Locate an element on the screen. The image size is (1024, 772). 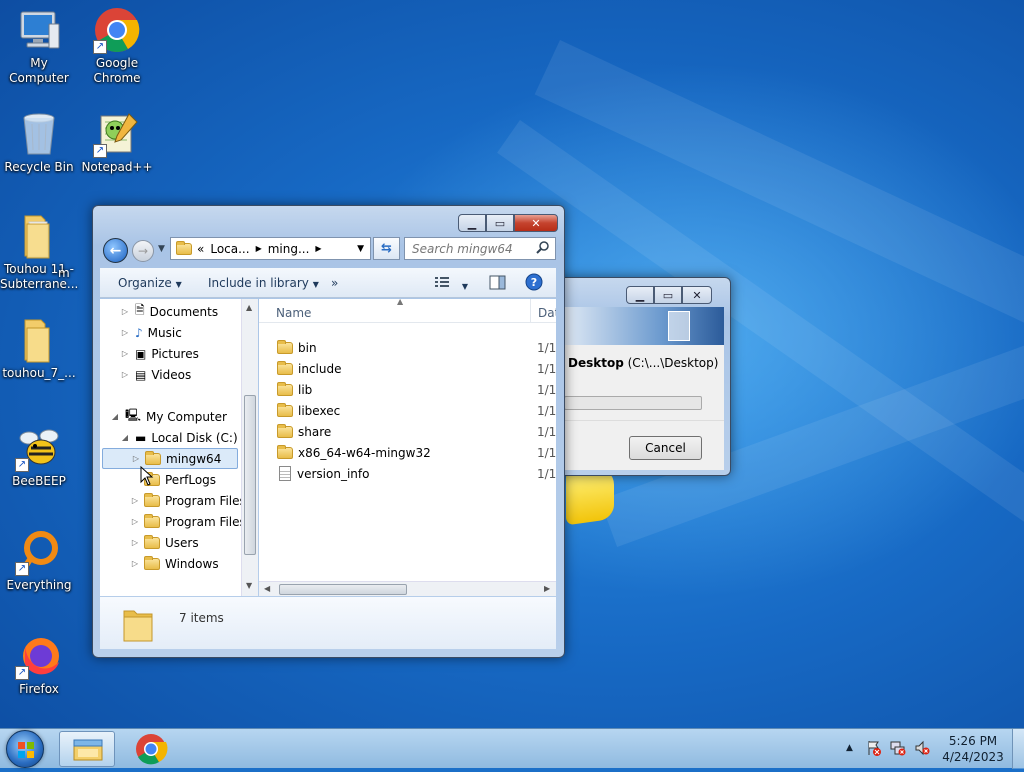
recent-locations-dropdown: ▼ is located at coordinates (161, 249).